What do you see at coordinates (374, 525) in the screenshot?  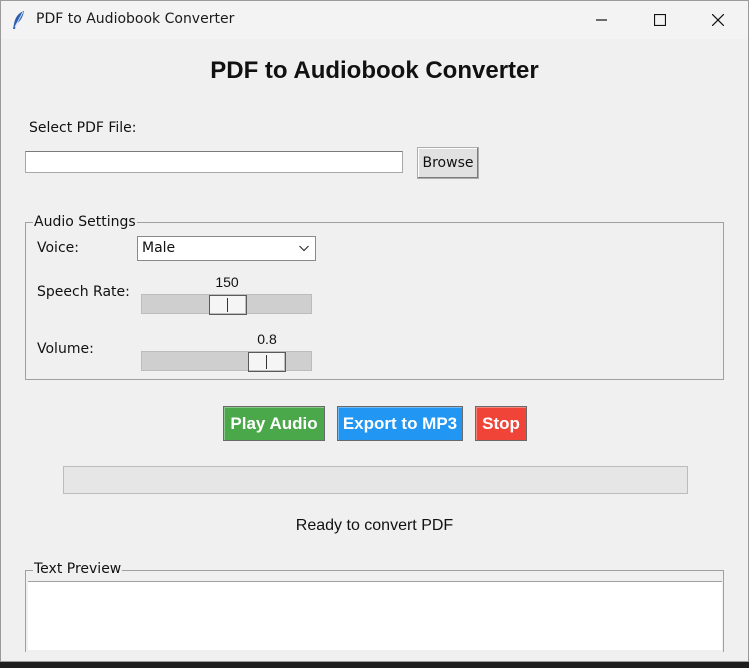 I see `status-text: Ready to convert PDF` at bounding box center [374, 525].